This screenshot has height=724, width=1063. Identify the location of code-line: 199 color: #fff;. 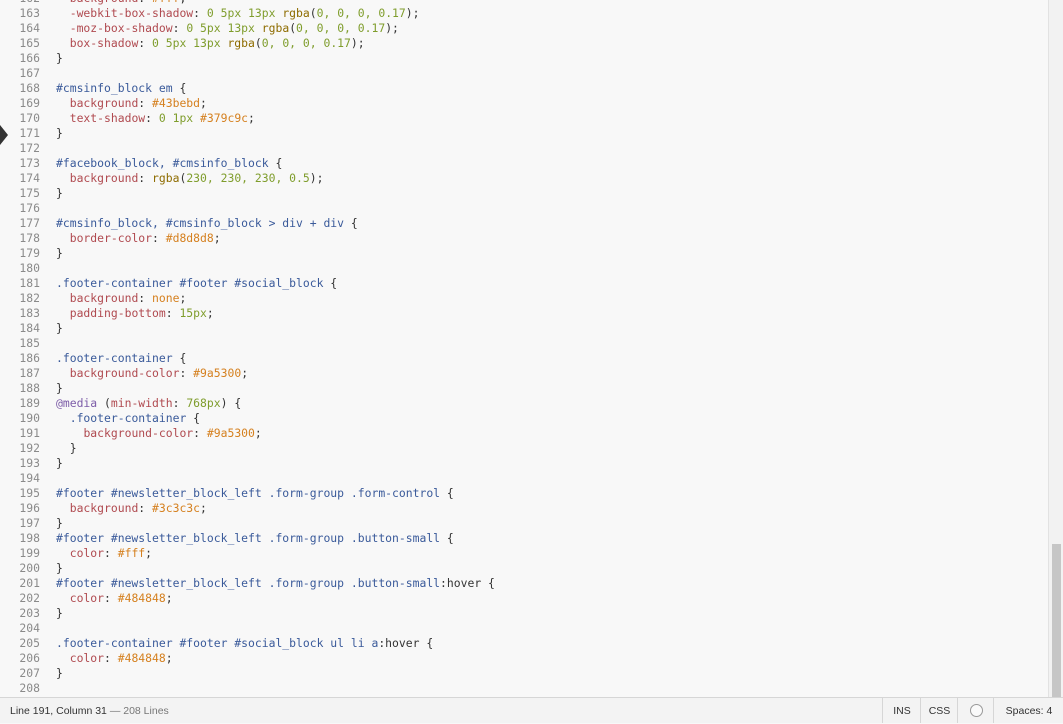
(524, 553).